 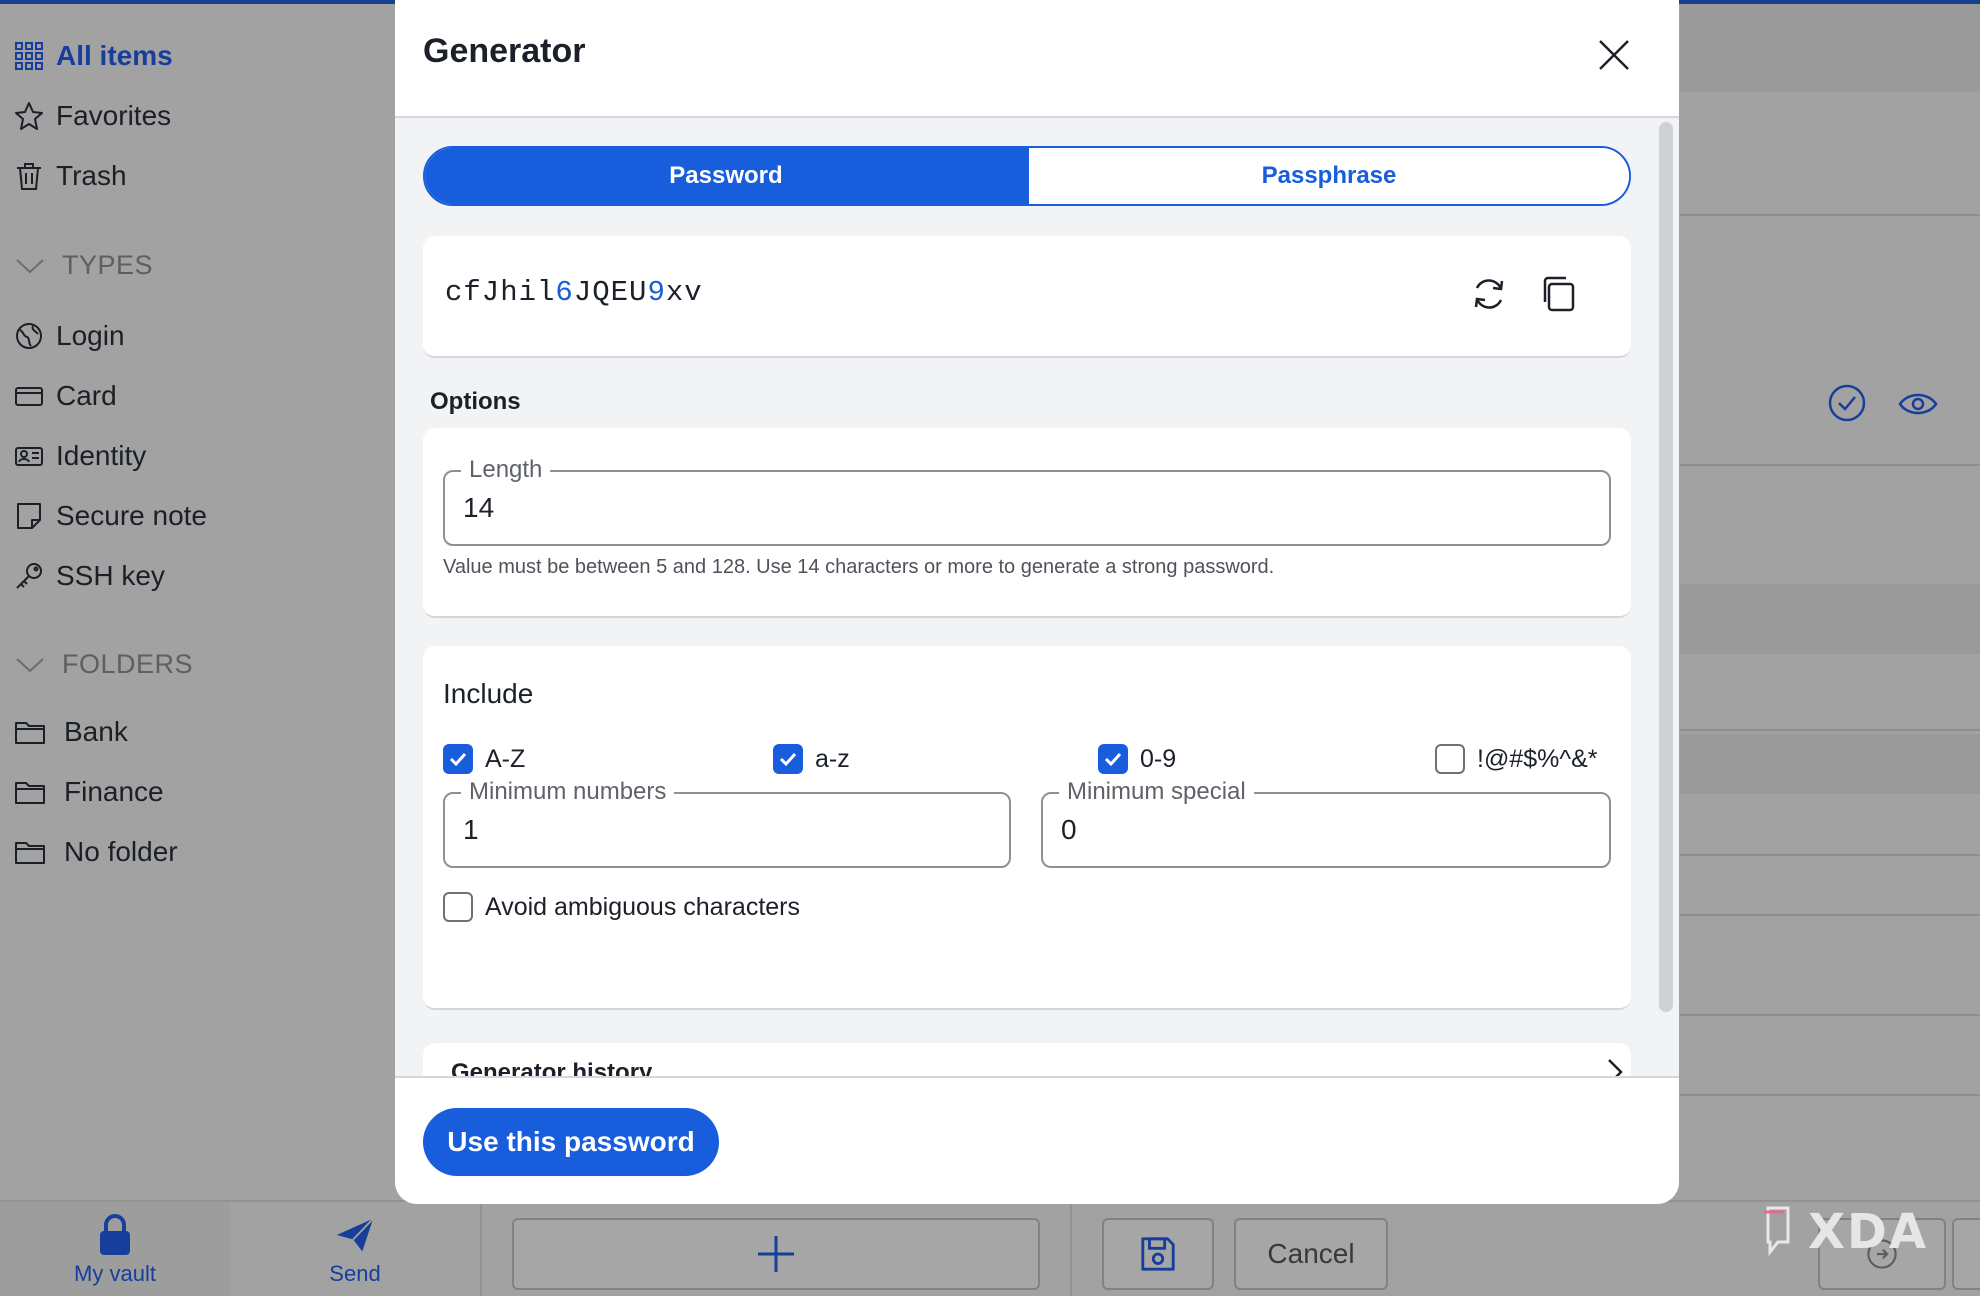 I want to click on minimum-numbers-label: Minimum numbers, so click(x=568, y=792).